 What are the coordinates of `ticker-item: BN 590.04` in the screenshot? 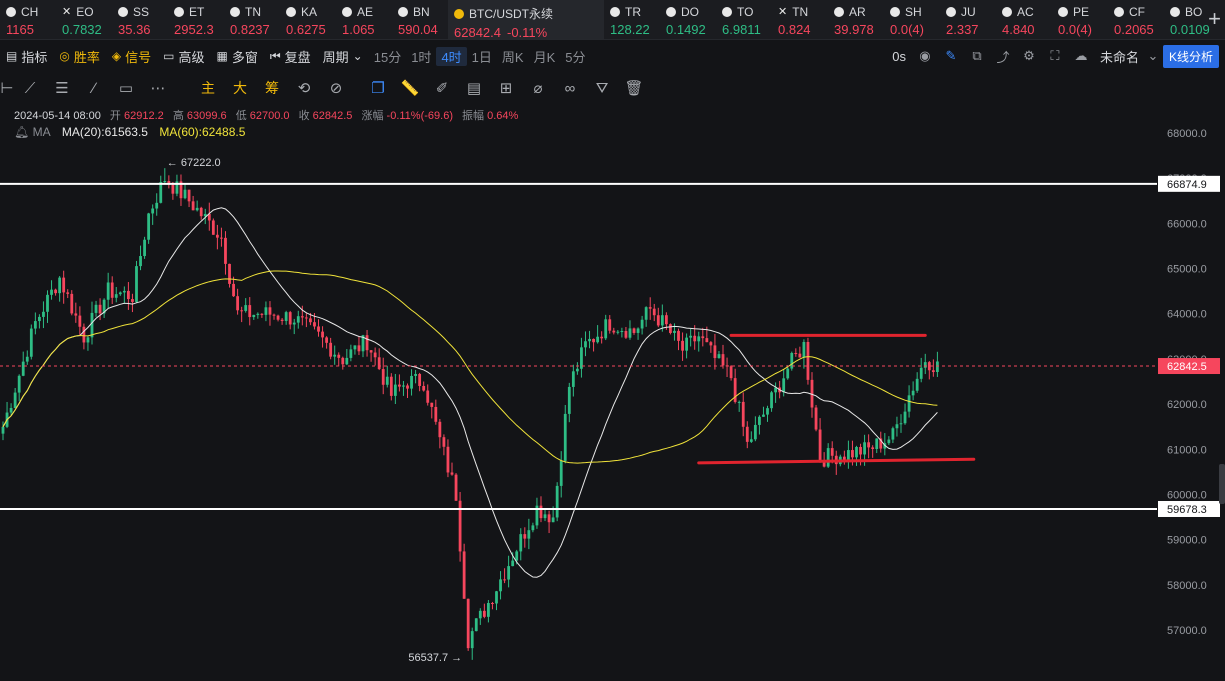 It's located at (420, 19).